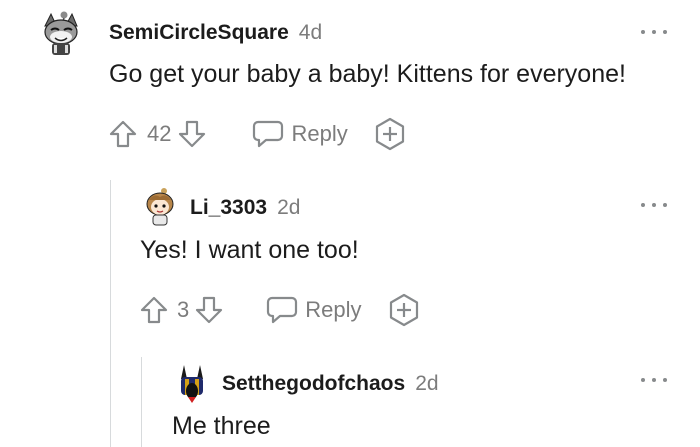 This screenshot has width=700, height=447. Describe the element at coordinates (228, 208) in the screenshot. I see `username: Li_3303` at that location.